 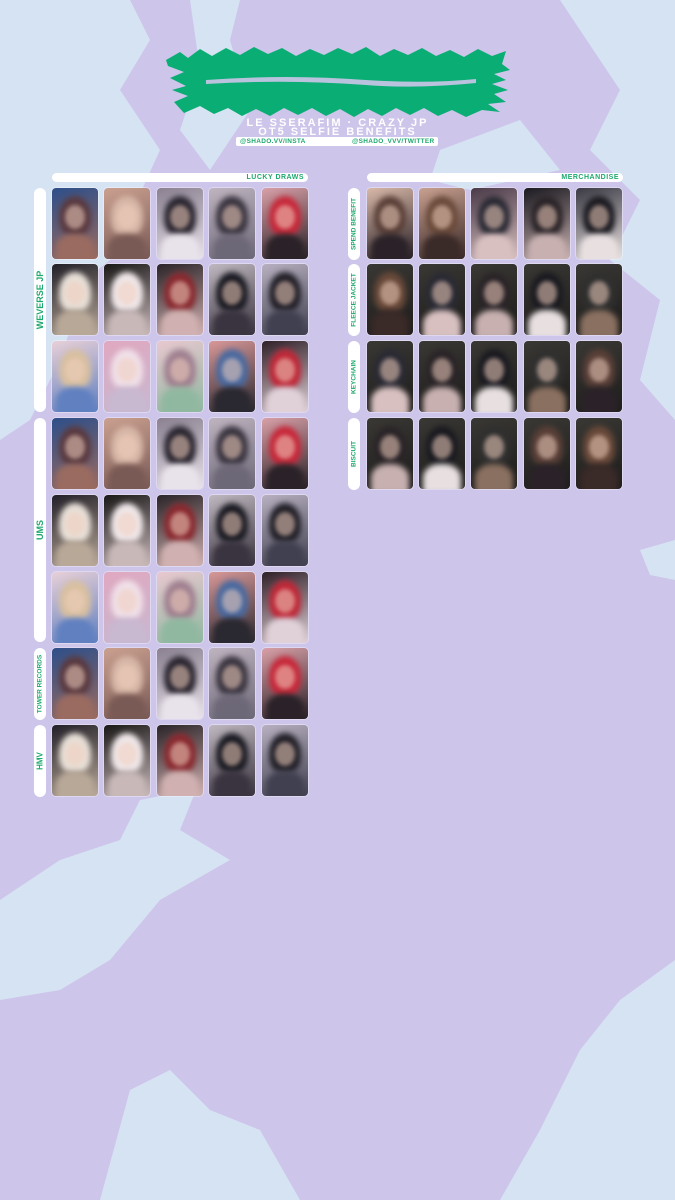 What do you see at coordinates (354, 224) in the screenshot?
I see `group-label-text: SPEND BENEFIT` at bounding box center [354, 224].